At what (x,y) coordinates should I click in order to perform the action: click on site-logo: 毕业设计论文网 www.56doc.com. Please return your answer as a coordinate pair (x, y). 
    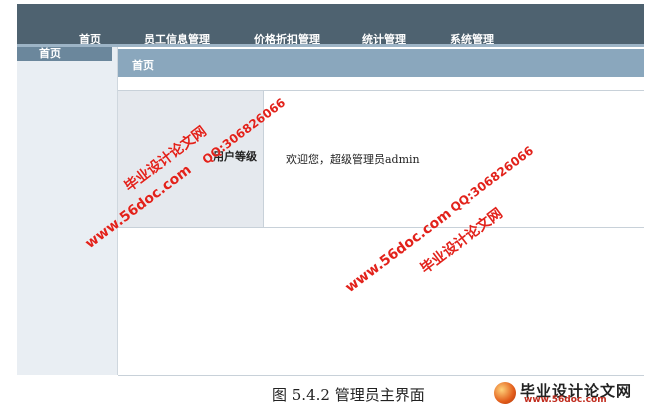
    Looking at the image, I should click on (570, 393).